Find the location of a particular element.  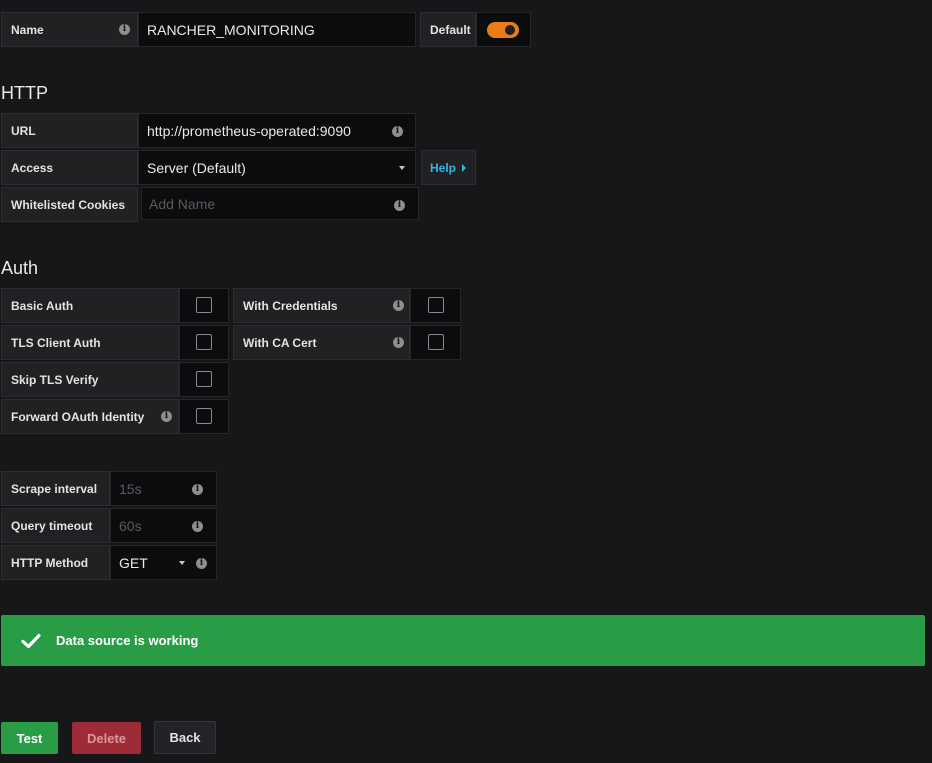

query-timeout-label-cell: Query timeout is located at coordinates (55, 525).